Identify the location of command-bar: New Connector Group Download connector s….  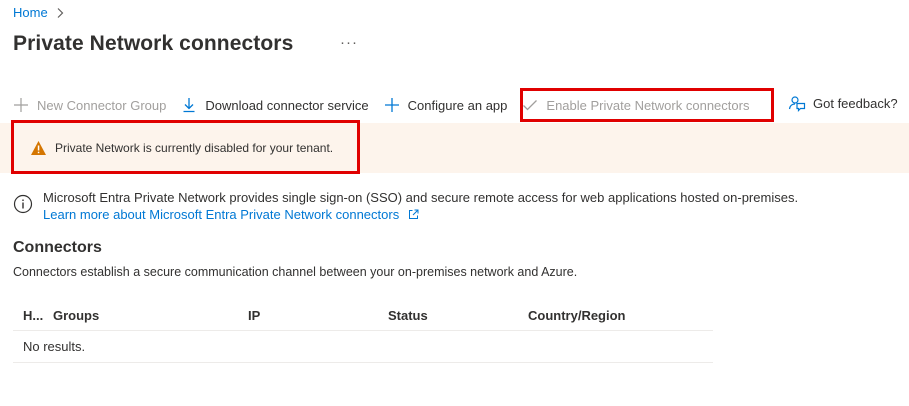
(388, 105).